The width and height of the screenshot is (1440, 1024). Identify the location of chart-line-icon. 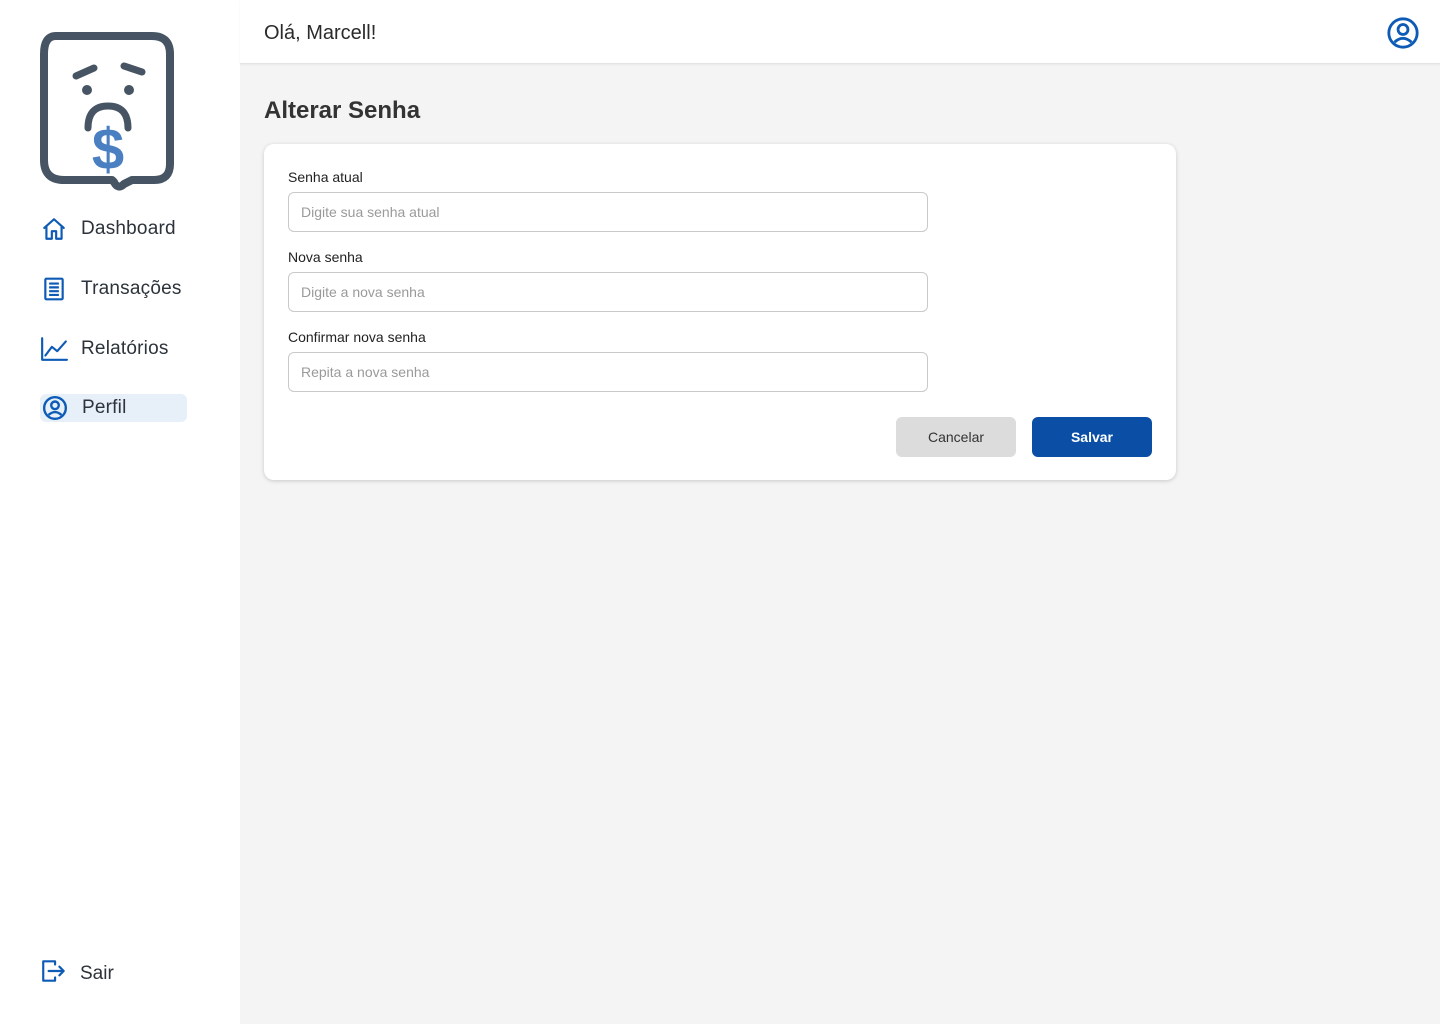
(54, 349).